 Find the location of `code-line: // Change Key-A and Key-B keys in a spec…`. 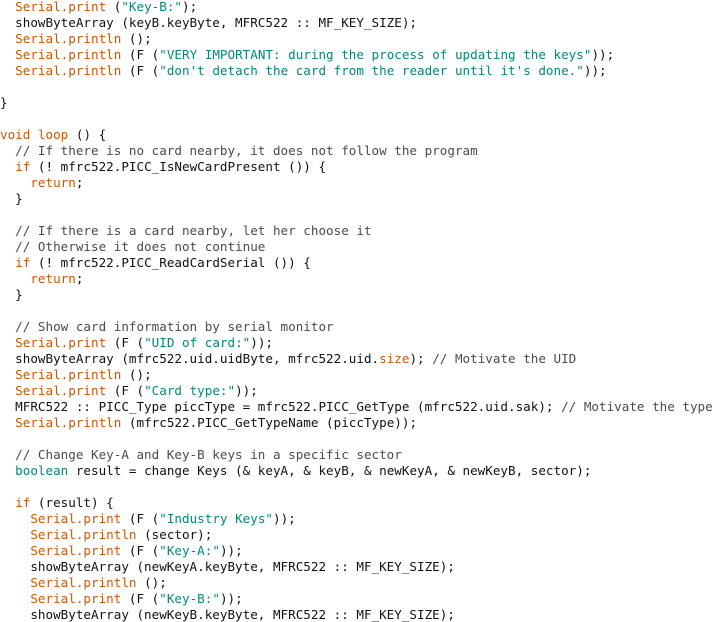

code-line: // Change Key-A and Key-B keys in a spec… is located at coordinates (201, 455).